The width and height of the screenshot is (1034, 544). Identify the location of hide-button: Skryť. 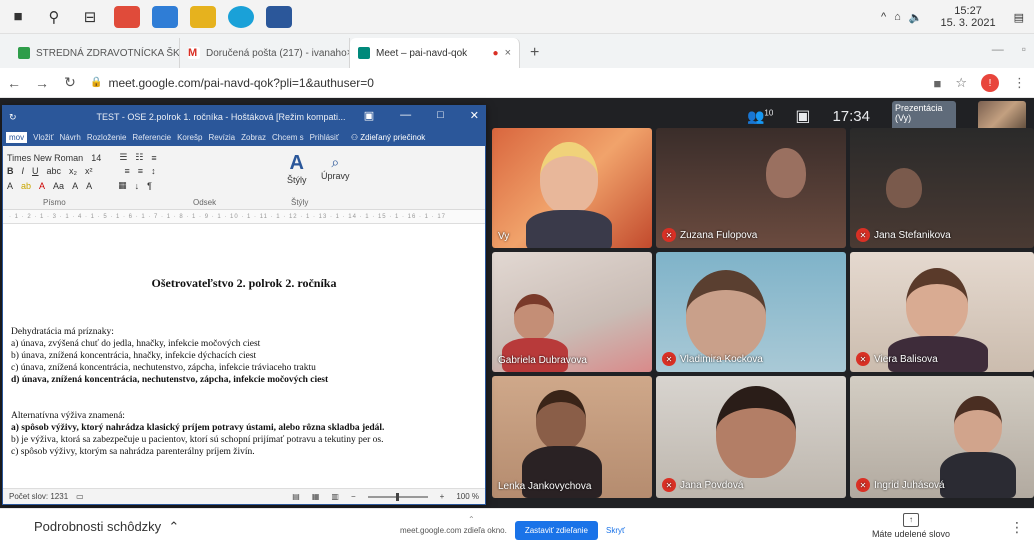
(615, 530).